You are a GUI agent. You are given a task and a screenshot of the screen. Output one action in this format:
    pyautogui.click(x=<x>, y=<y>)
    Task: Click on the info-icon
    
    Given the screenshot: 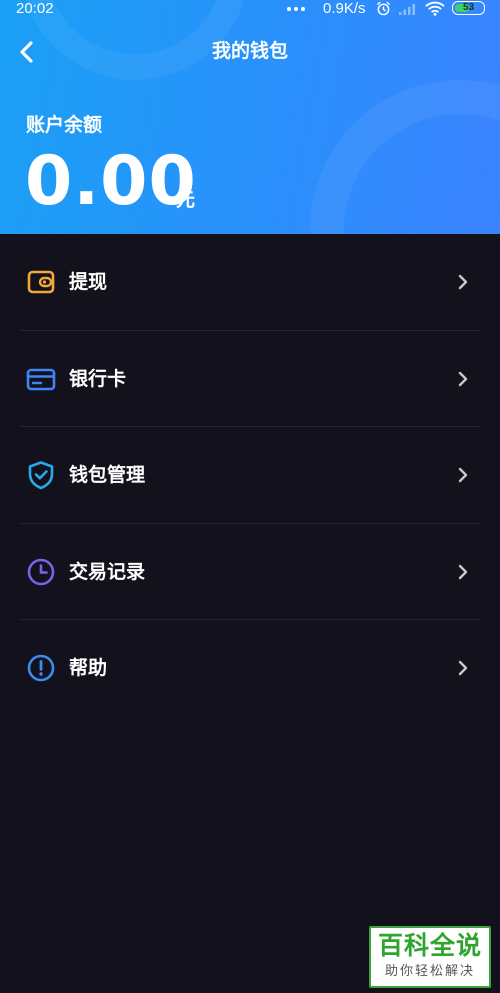 What is the action you would take?
    pyautogui.click(x=41, y=668)
    